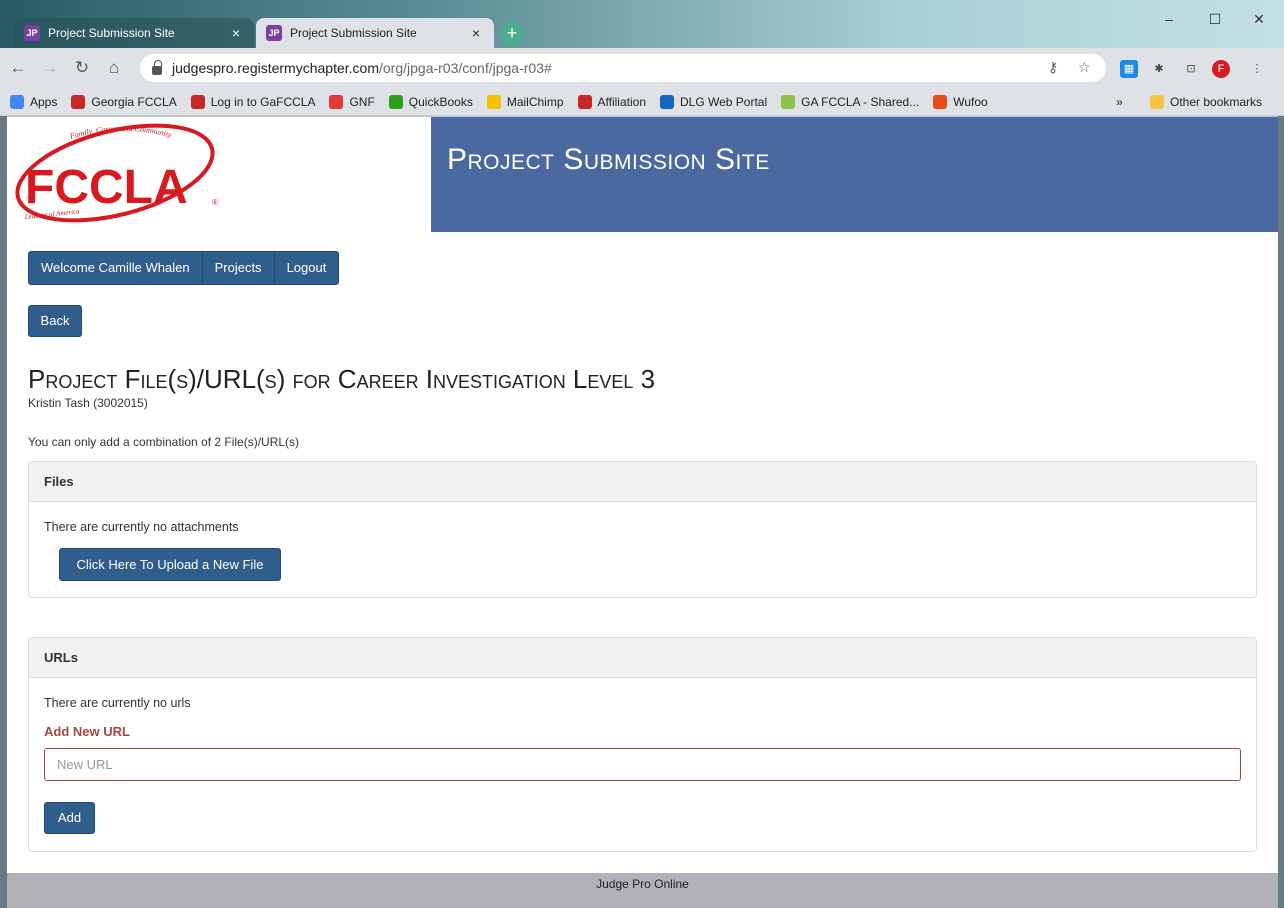 The image size is (1284, 908). I want to click on bookmark-item: Georgia FCCLA, so click(124, 101).